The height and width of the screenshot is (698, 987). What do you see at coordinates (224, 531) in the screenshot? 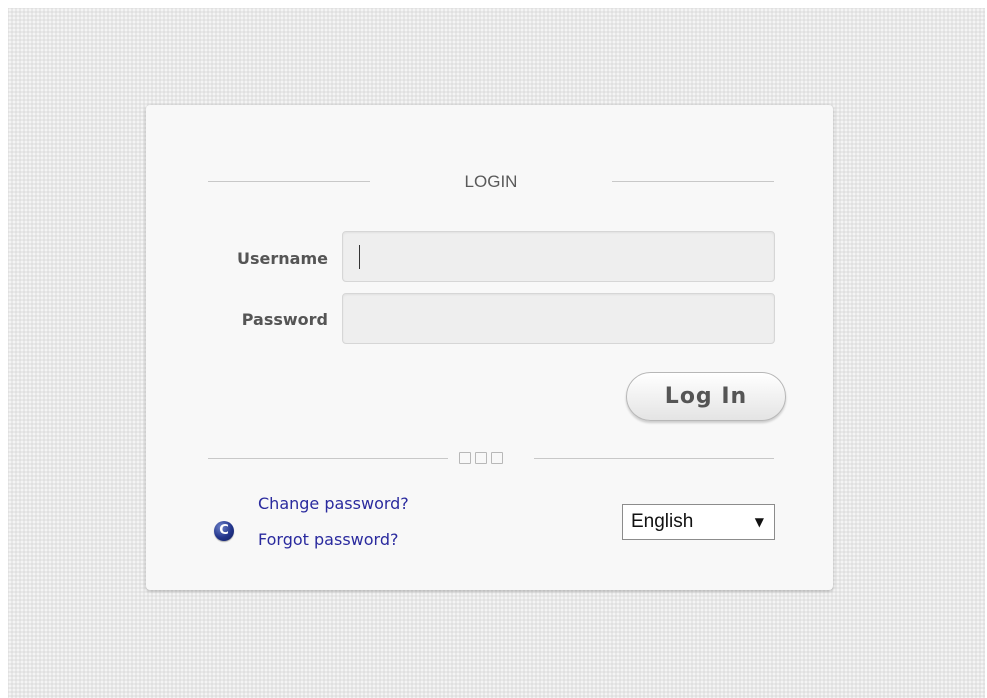
I see `c-logo-icon: C` at bounding box center [224, 531].